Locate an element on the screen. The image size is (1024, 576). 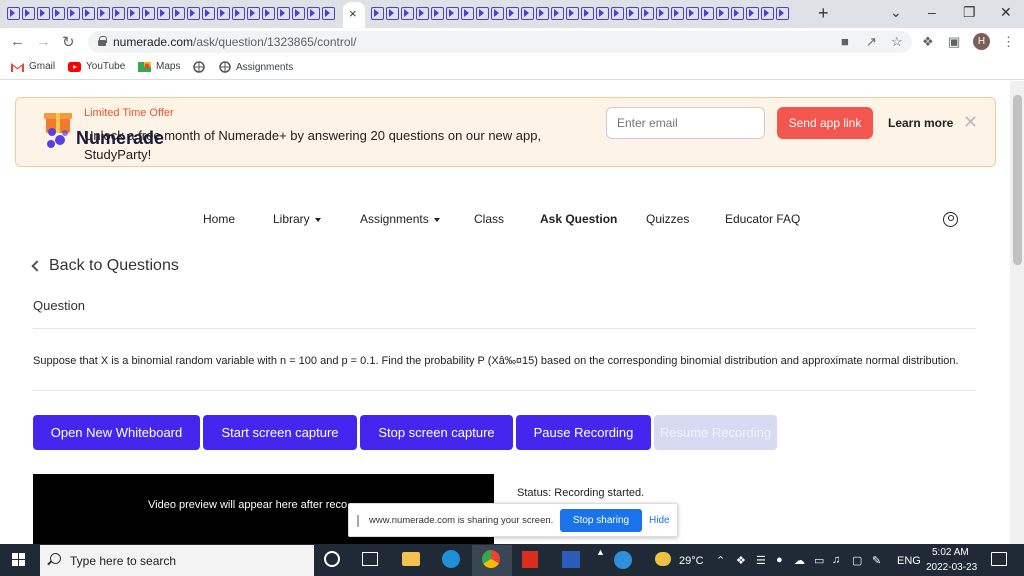
profile-avatar: H is located at coordinates (981, 41).